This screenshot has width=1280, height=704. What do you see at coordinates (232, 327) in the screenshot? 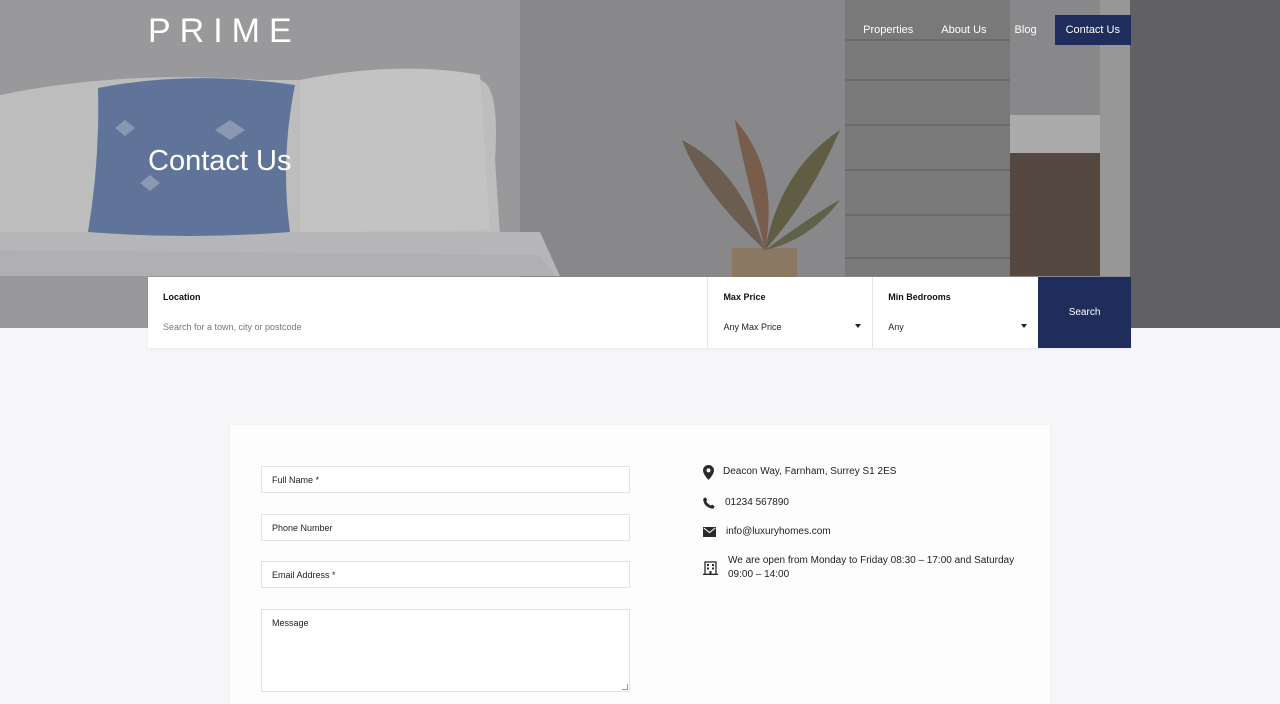
I see `location-input: Search for a town, city or postcode` at bounding box center [232, 327].